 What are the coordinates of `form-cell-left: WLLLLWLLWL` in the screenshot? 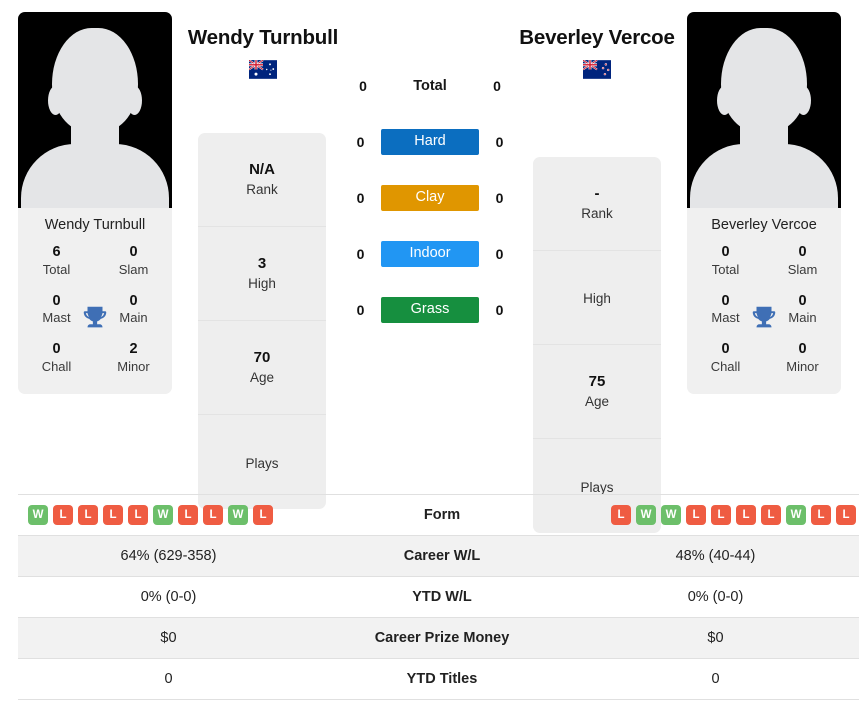 It's located at (168, 515).